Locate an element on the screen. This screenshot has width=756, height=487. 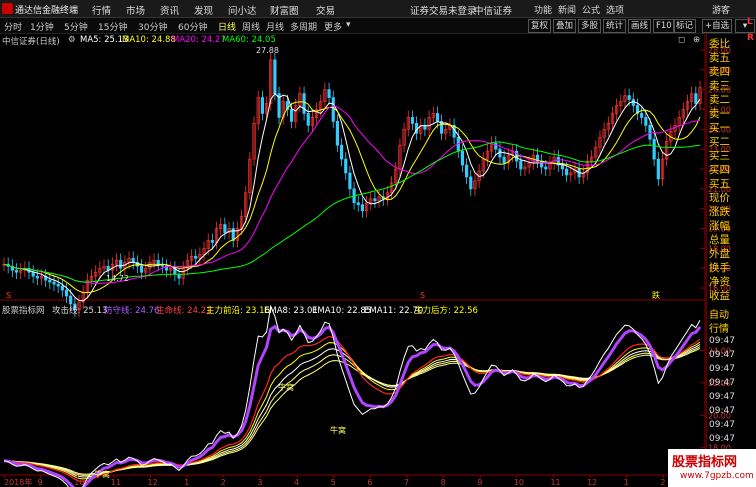
auto-quote-label2: 行情 is located at coordinates (719, 327).